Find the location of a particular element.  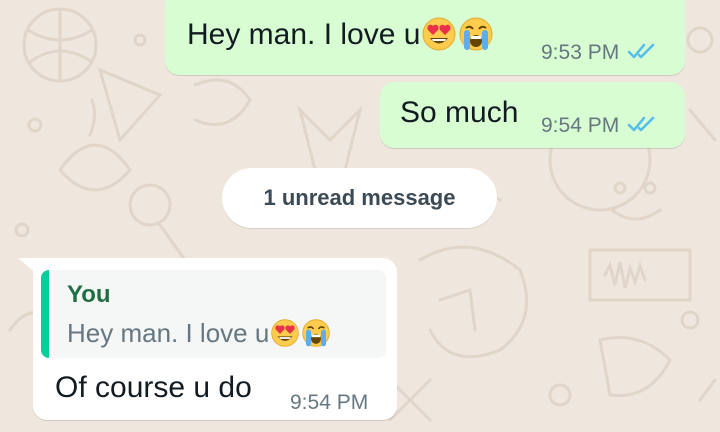

outgoing-message-bubble: So much 9:54 PM is located at coordinates (532, 115).